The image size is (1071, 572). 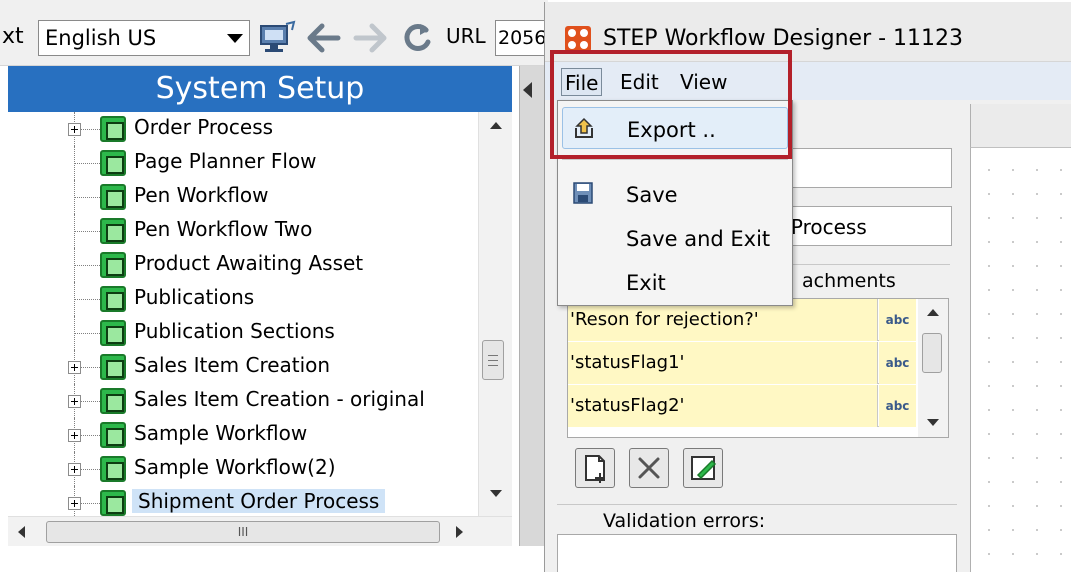 What do you see at coordinates (243, 532) in the screenshot?
I see `scrollbar-thumb-horizontal: III` at bounding box center [243, 532].